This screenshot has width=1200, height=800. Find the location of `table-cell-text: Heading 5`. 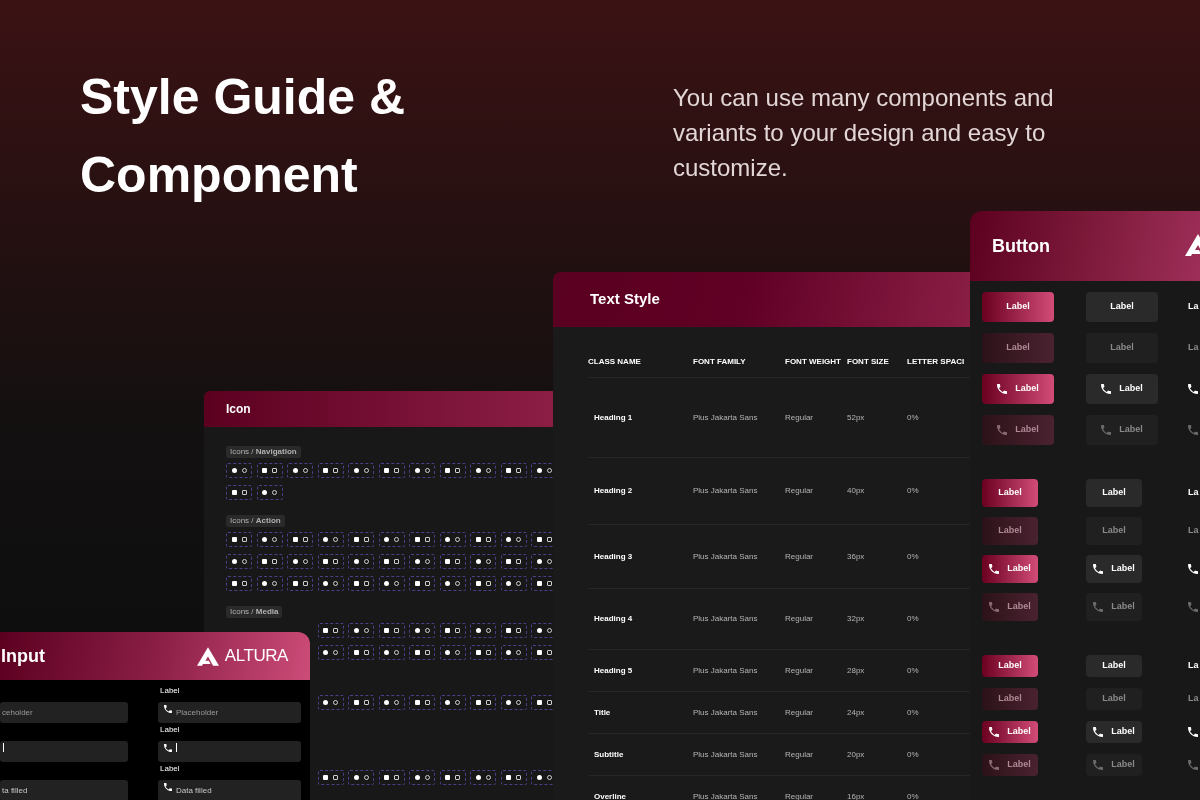

table-cell-text: Heading 5 is located at coordinates (613, 670).